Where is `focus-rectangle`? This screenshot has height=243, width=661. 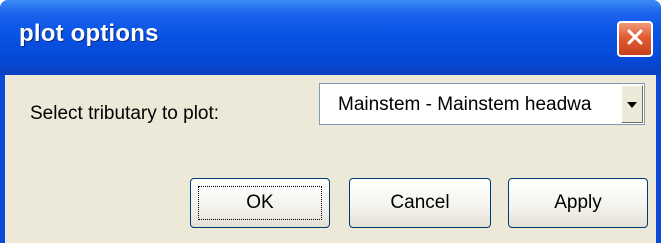 focus-rectangle is located at coordinates (260, 203).